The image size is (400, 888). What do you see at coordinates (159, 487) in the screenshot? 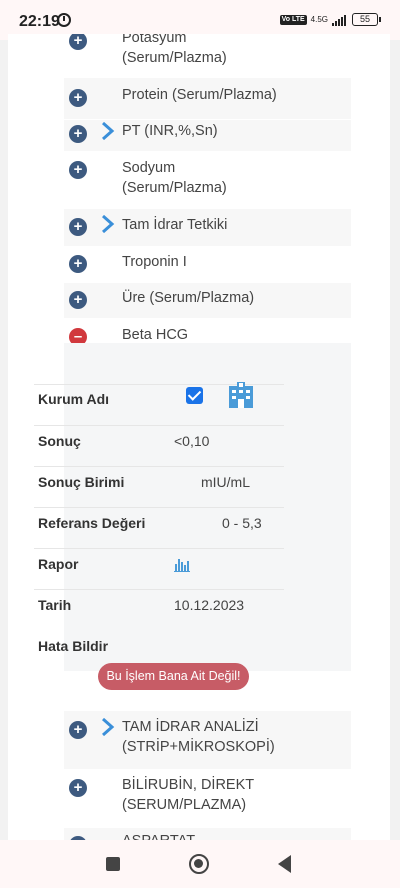
I see `reference-row` at bounding box center [159, 487].